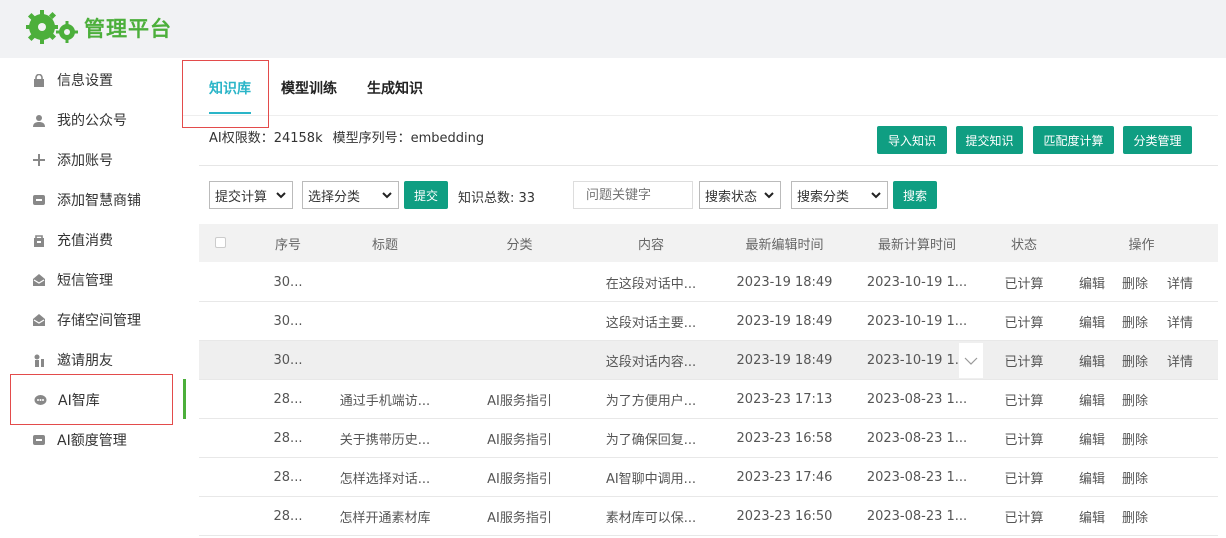 Image resolution: width=1226 pixels, height=538 pixels. What do you see at coordinates (99, 201) in the screenshot?
I see `sidebar-item-label: 添加智慧商铺` at bounding box center [99, 201].